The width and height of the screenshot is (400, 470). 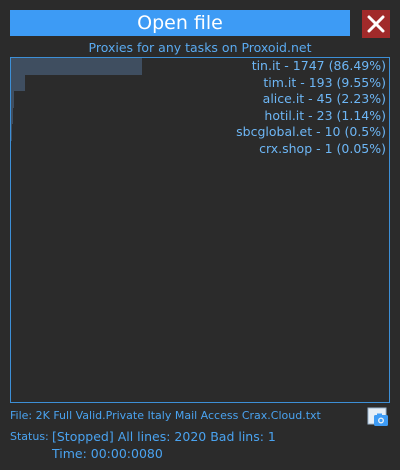 What do you see at coordinates (164, 436) in the screenshot?
I see `status-text: [Stopped] All lines: 2020 Bad lins: 1` at bounding box center [164, 436].